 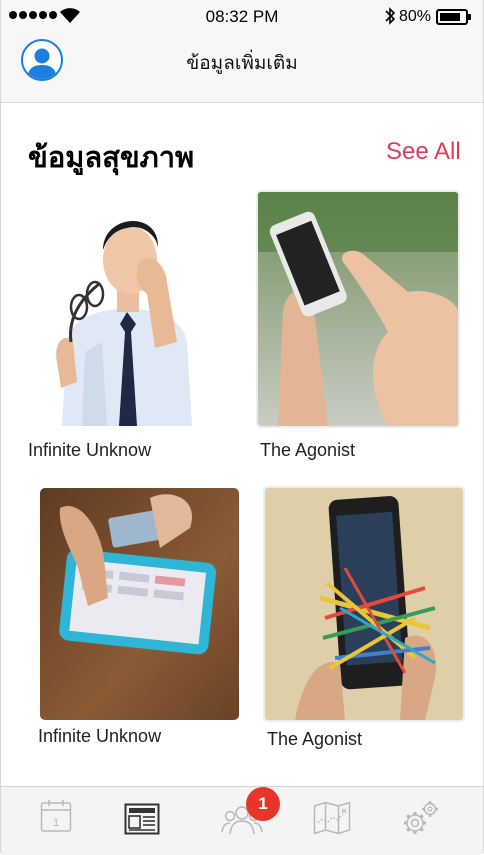 I want to click on section-title: ข้อมูลสุขภาพ, so click(x=111, y=158).